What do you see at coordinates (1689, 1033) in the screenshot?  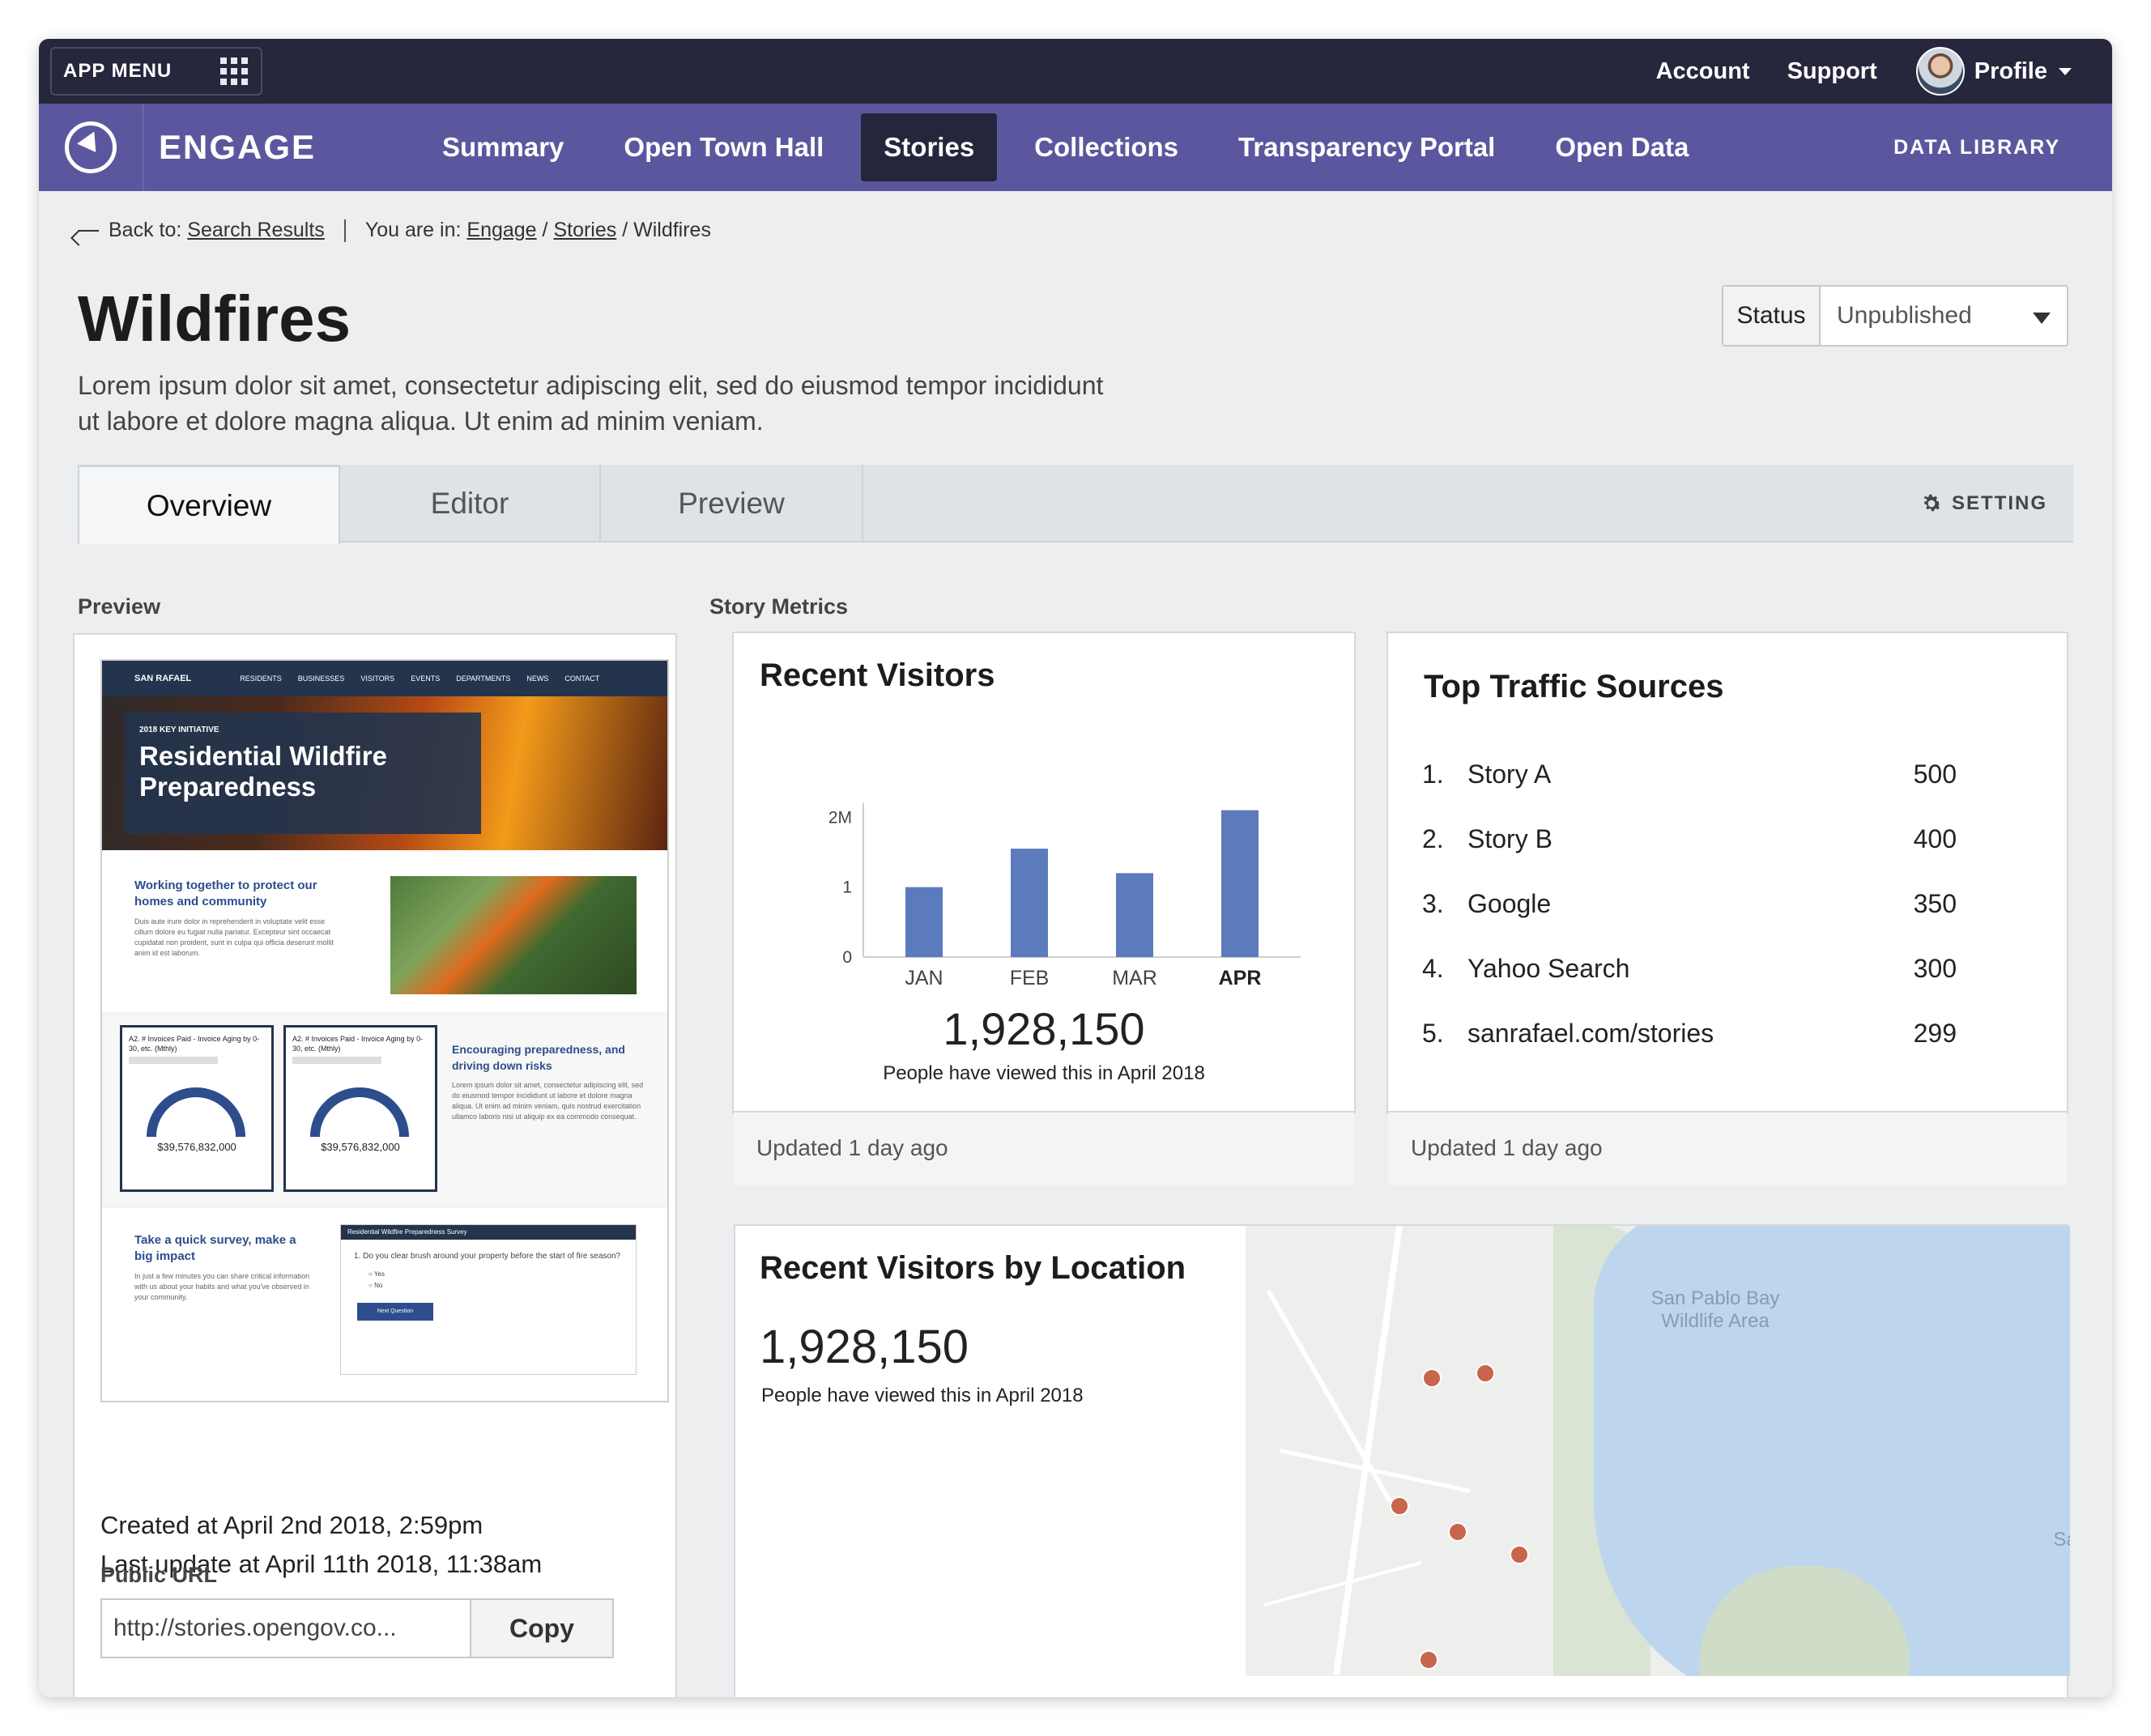 I see `list-item: 5. sanrafael.com/stories 299` at bounding box center [1689, 1033].